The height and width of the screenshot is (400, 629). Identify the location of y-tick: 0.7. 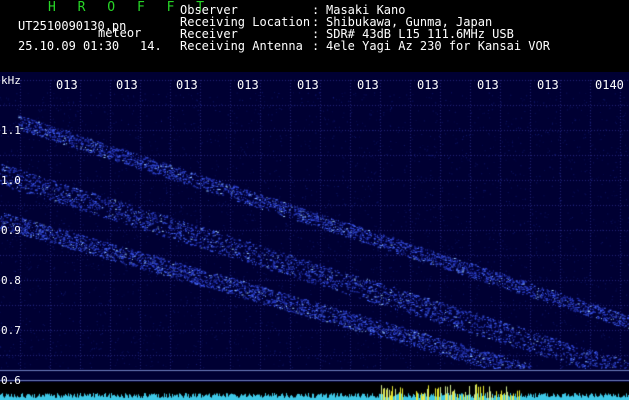
(11, 330).